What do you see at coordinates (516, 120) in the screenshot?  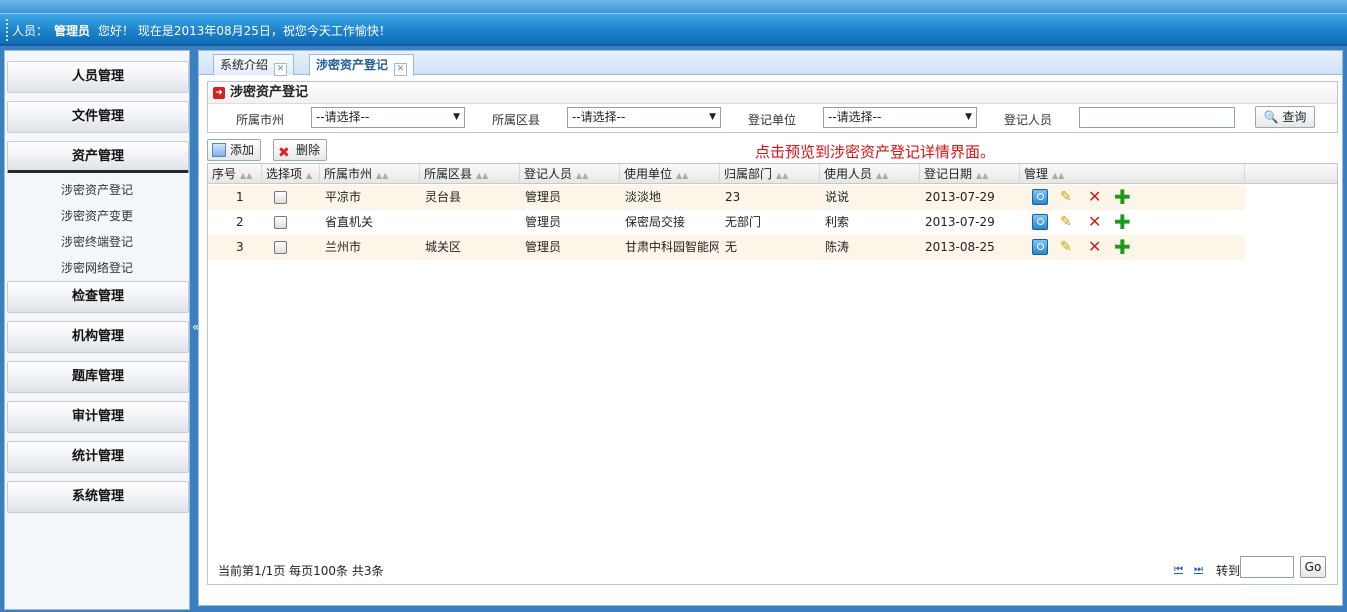 I see `county-label: 所属区县` at bounding box center [516, 120].